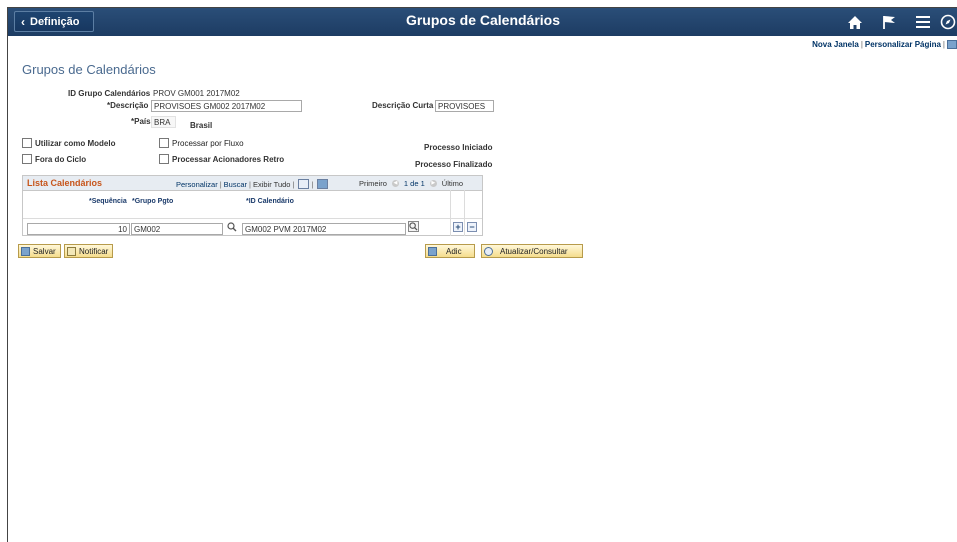 Image resolution: width=957 pixels, height=542 pixels. Describe the element at coordinates (272, 184) in the screenshot. I see `show-all-link: Exibir Tudo` at that location.